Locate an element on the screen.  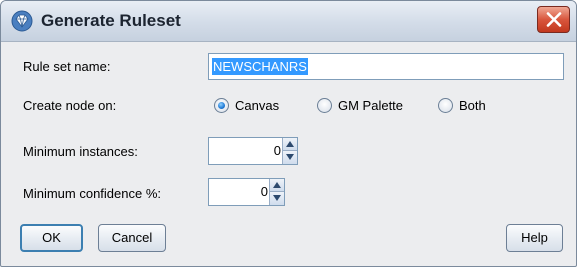
min-confidence-stepper: 0 is located at coordinates (246, 192).